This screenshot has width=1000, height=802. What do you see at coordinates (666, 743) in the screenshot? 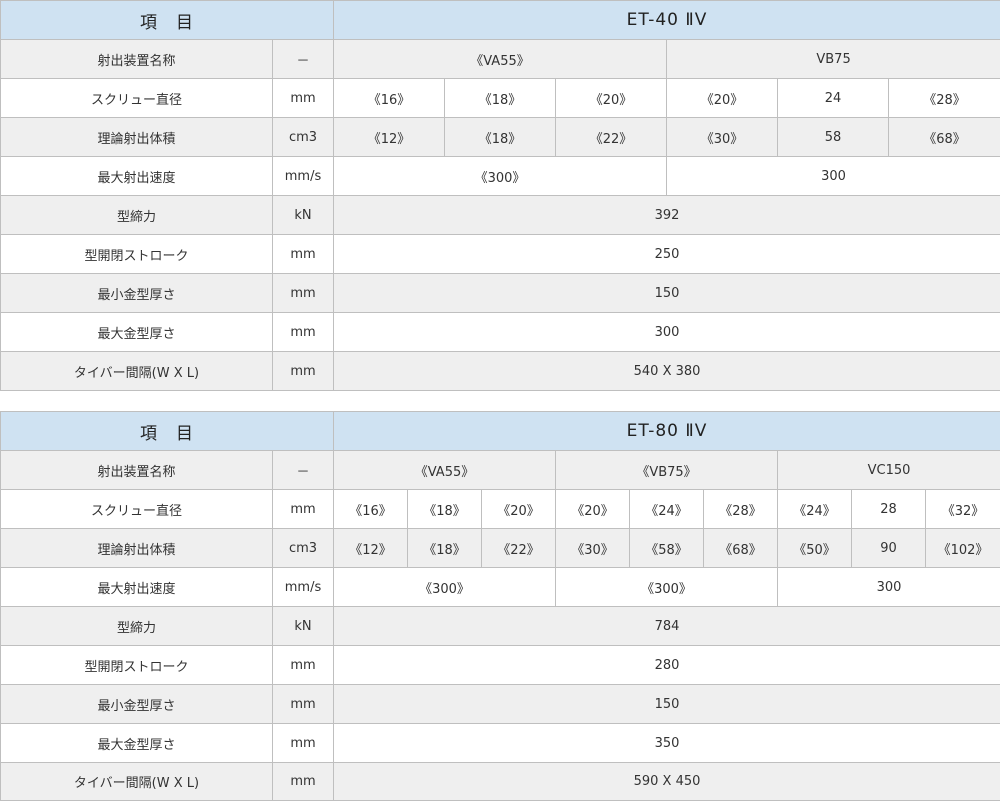
I see `max-mold-thickness-cell: 350` at bounding box center [666, 743].